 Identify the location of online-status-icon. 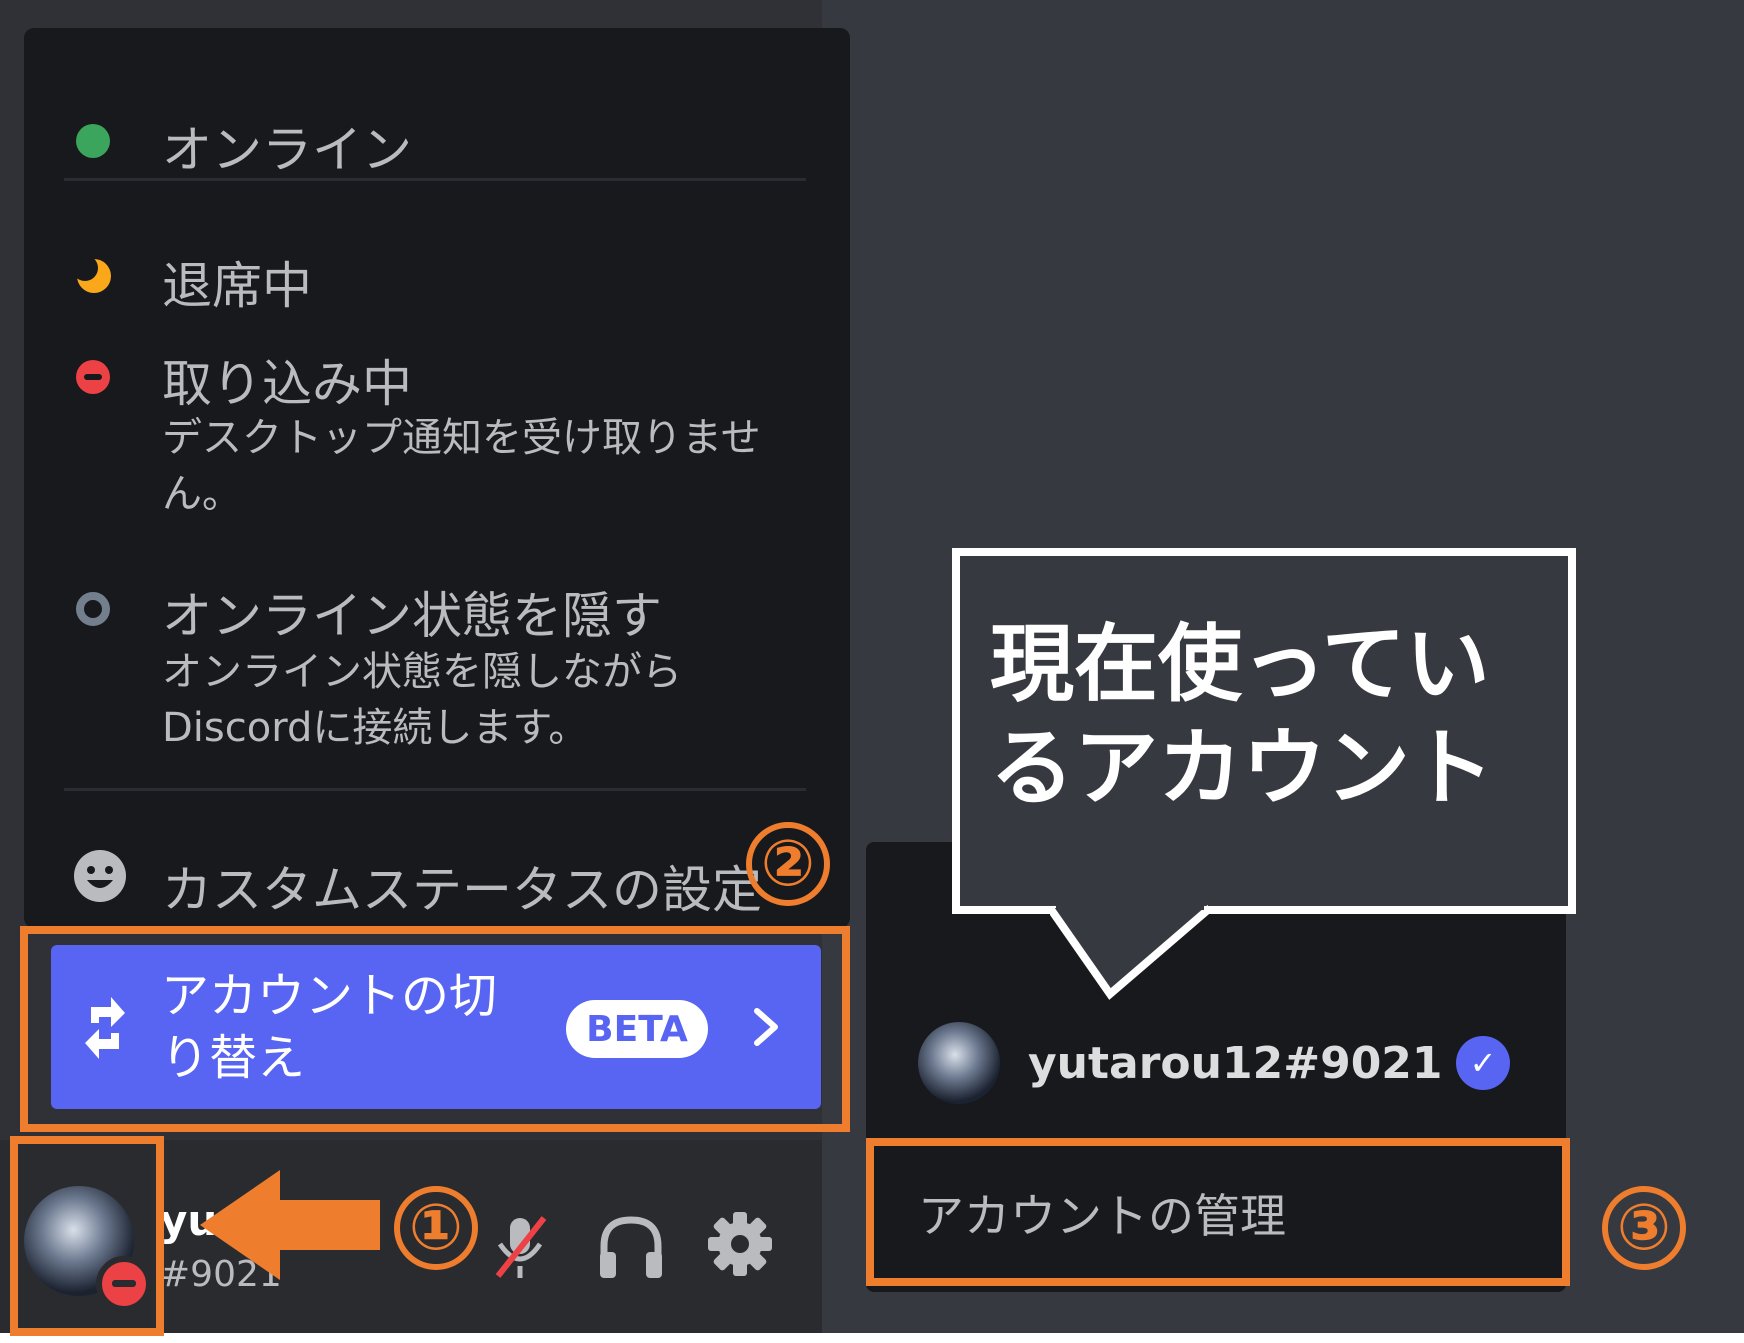
(93, 141).